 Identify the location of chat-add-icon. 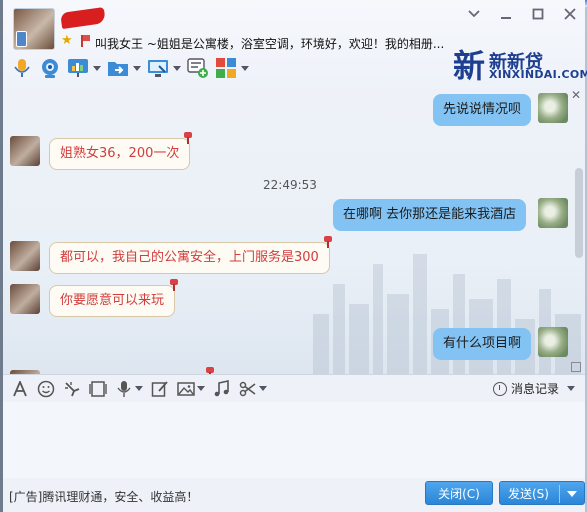
(198, 68).